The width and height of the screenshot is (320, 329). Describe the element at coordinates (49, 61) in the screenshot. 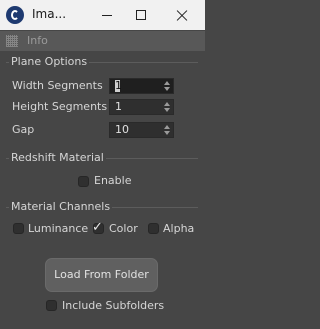

I see `plane-options-title: Plane Options` at that location.